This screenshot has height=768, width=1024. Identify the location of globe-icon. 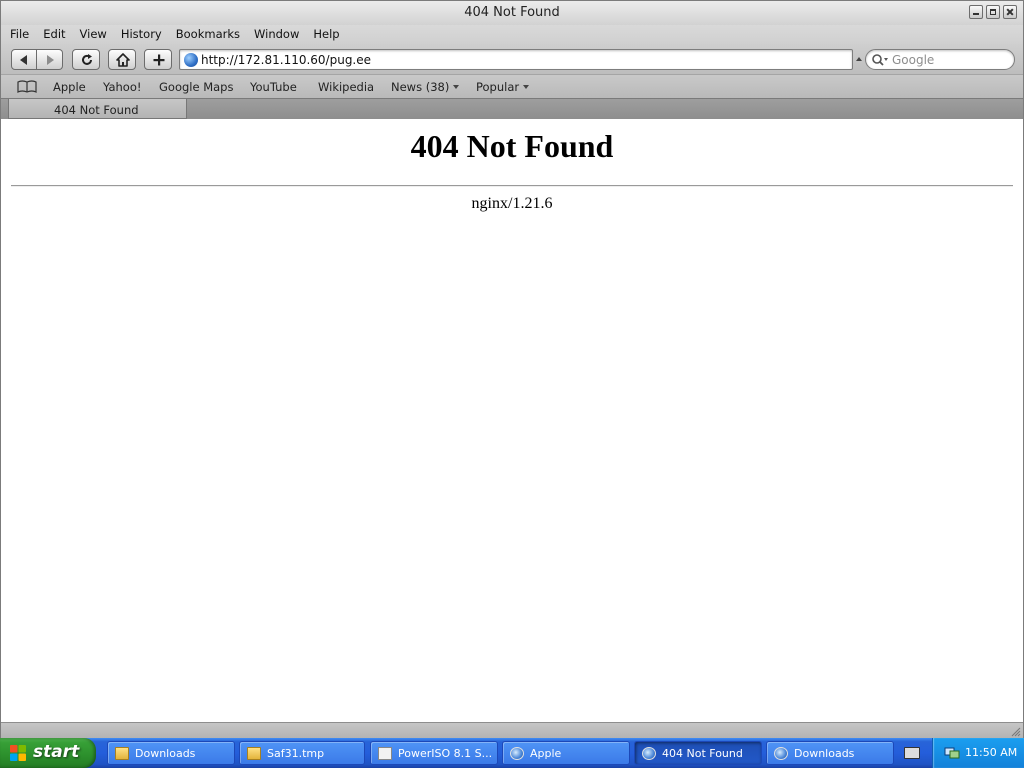
(191, 60).